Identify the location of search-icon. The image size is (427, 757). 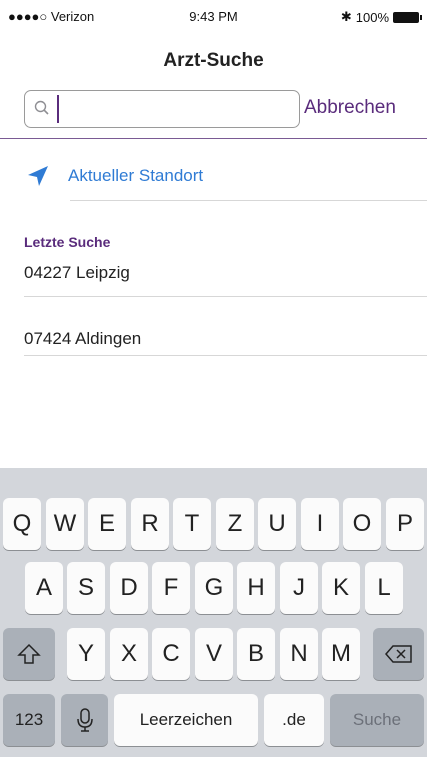
(41, 107).